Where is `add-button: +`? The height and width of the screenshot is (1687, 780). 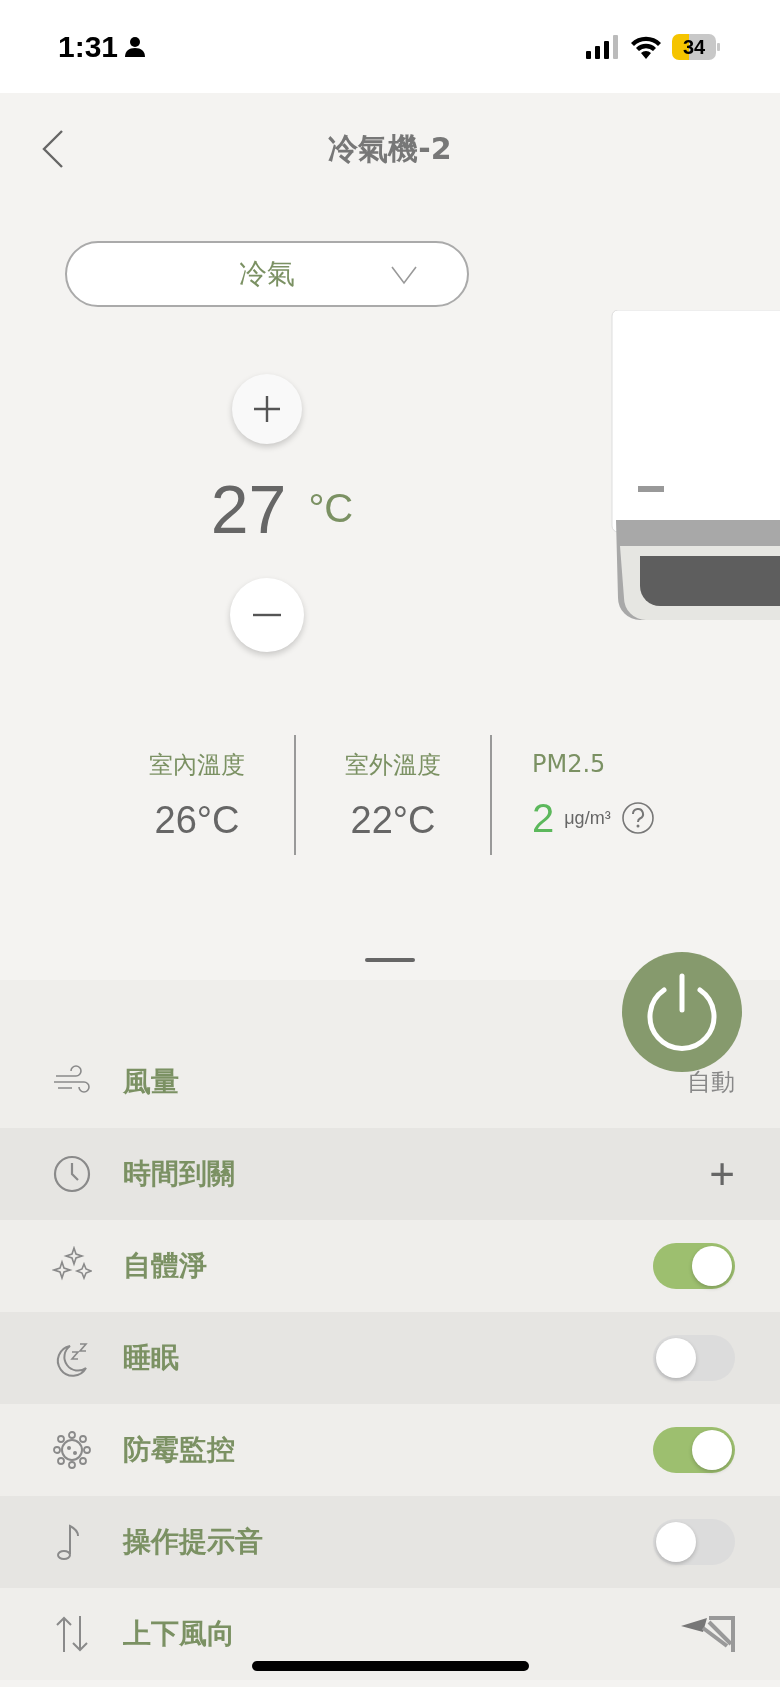
add-button: + is located at coordinates (722, 1174).